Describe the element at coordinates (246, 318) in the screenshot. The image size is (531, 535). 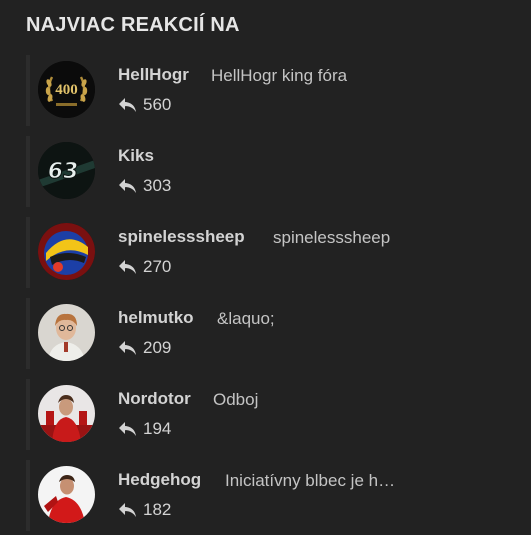
I see `user-signature: &laquo;` at that location.